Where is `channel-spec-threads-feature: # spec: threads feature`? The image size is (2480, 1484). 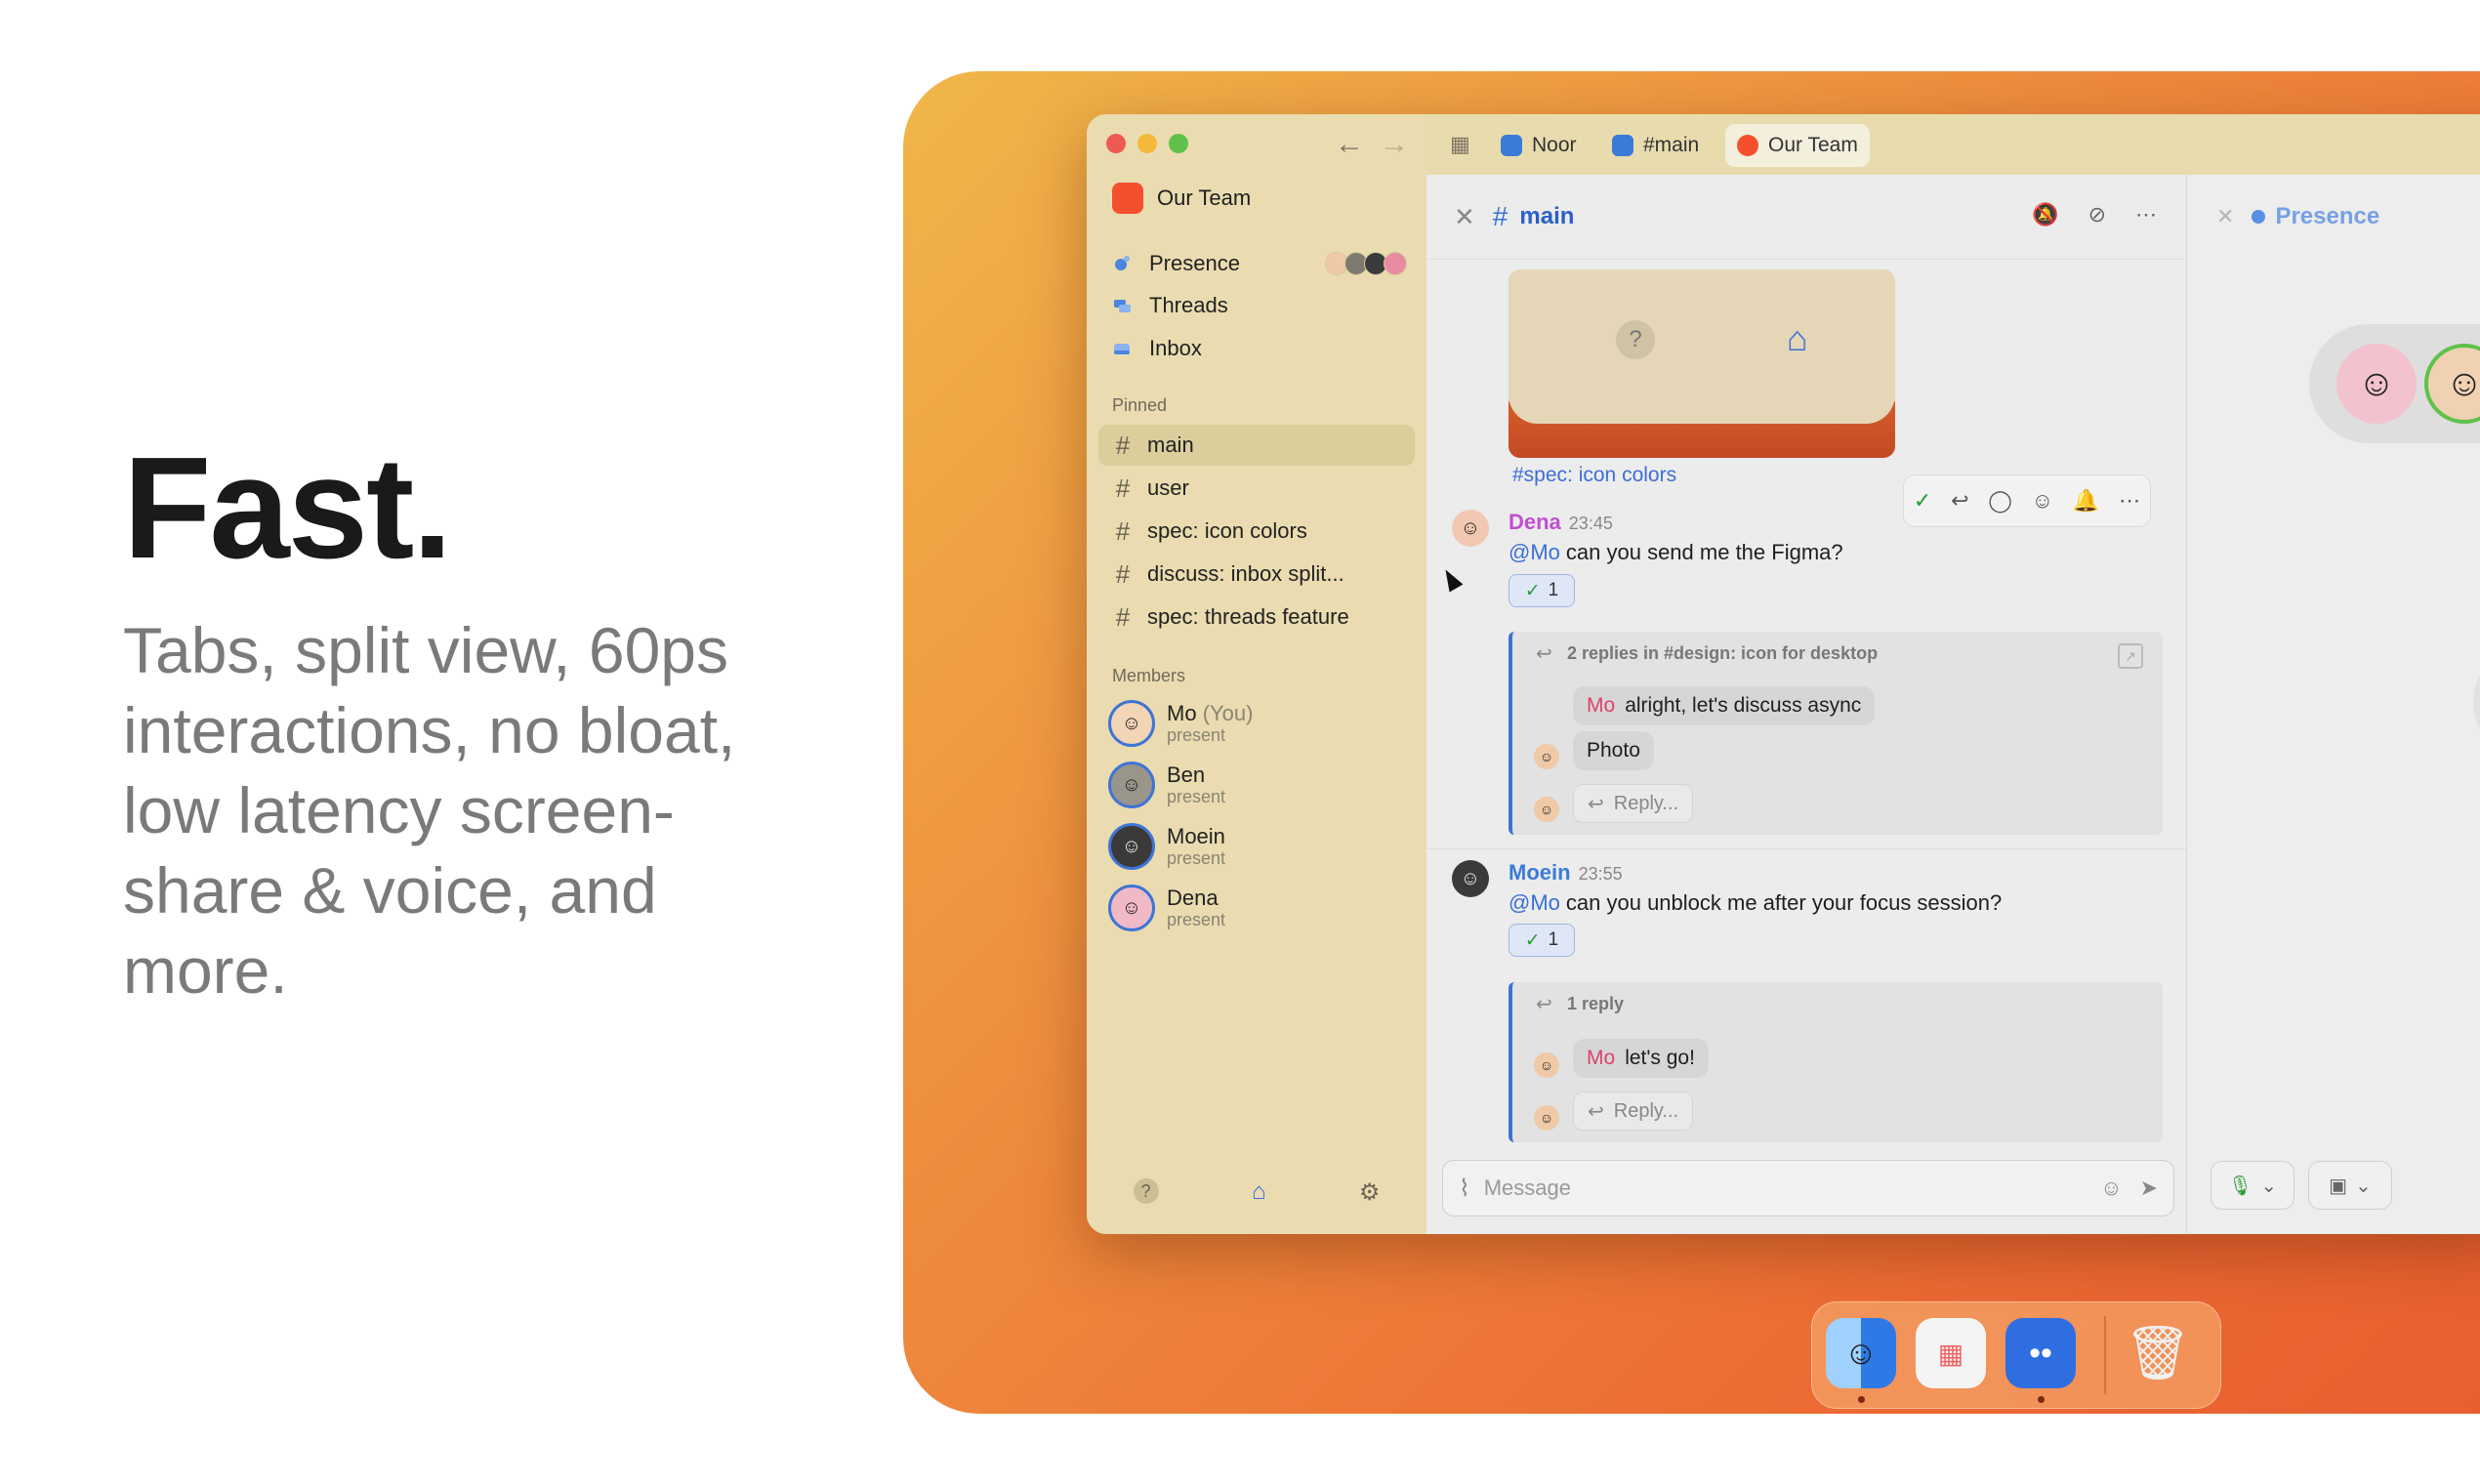 channel-spec-threads-feature: # spec: threads feature is located at coordinates (1256, 617).